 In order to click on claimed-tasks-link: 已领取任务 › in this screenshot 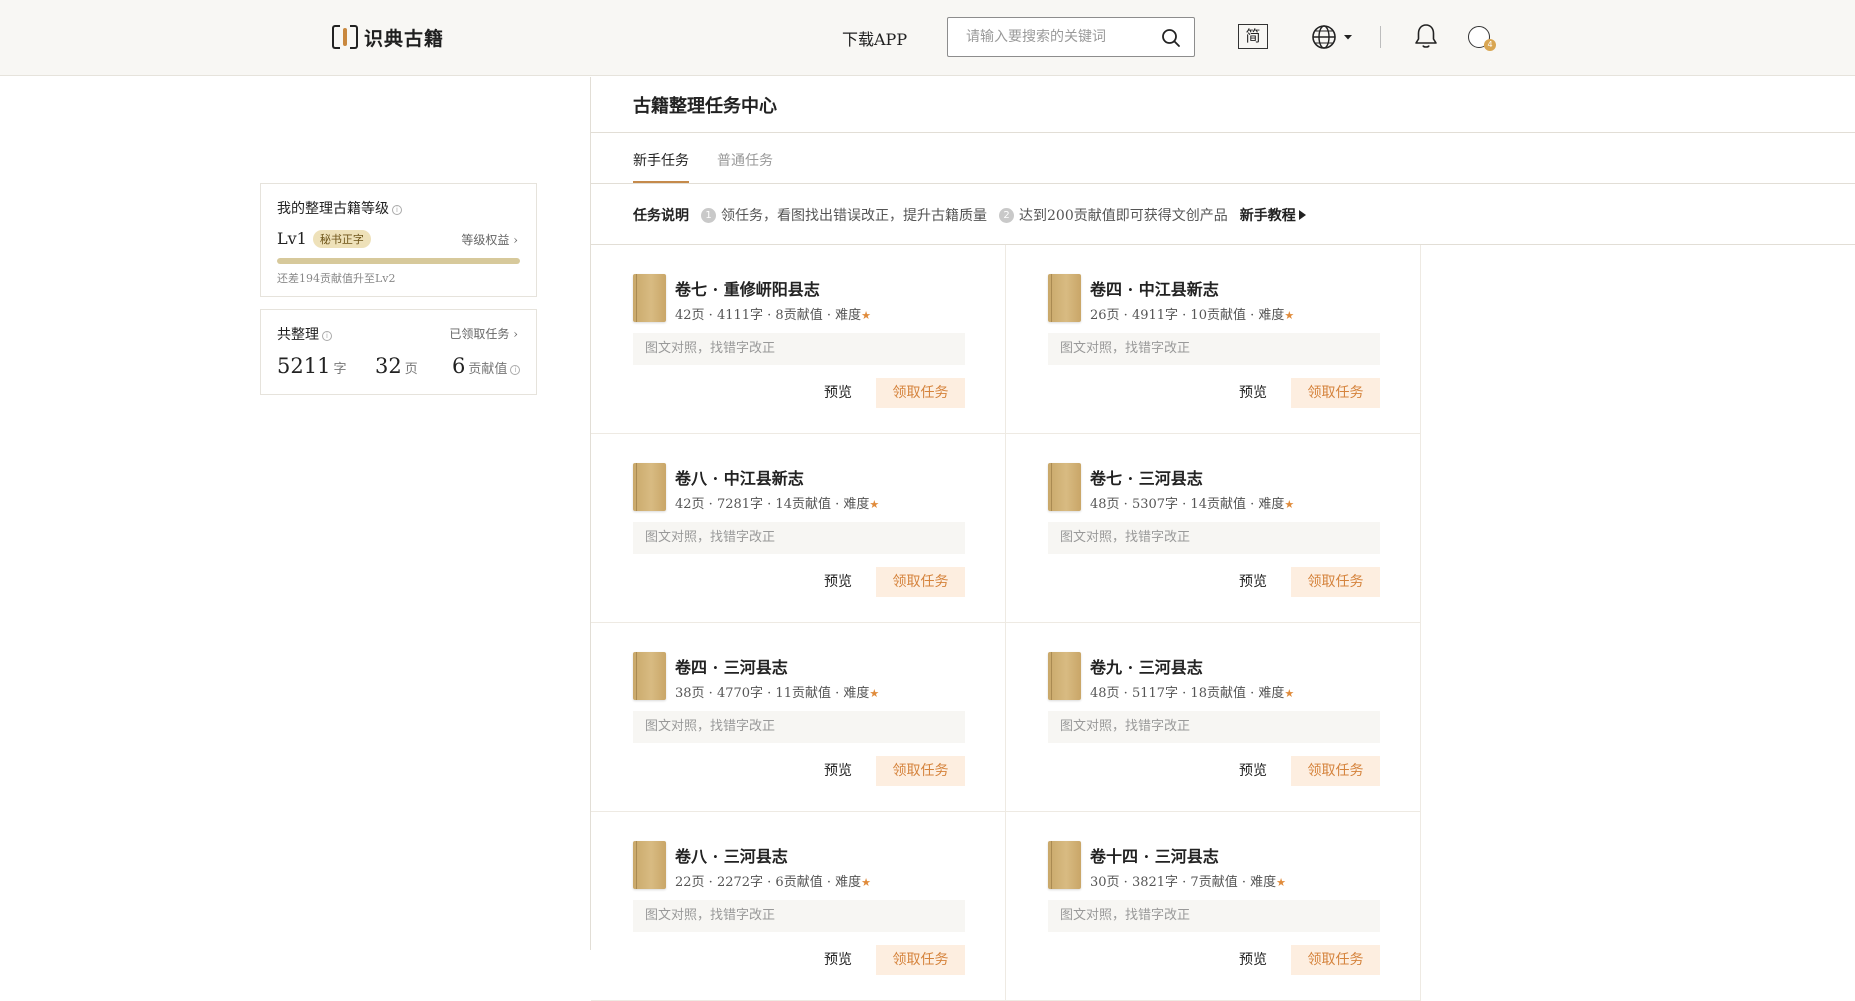, I will do `click(483, 333)`.